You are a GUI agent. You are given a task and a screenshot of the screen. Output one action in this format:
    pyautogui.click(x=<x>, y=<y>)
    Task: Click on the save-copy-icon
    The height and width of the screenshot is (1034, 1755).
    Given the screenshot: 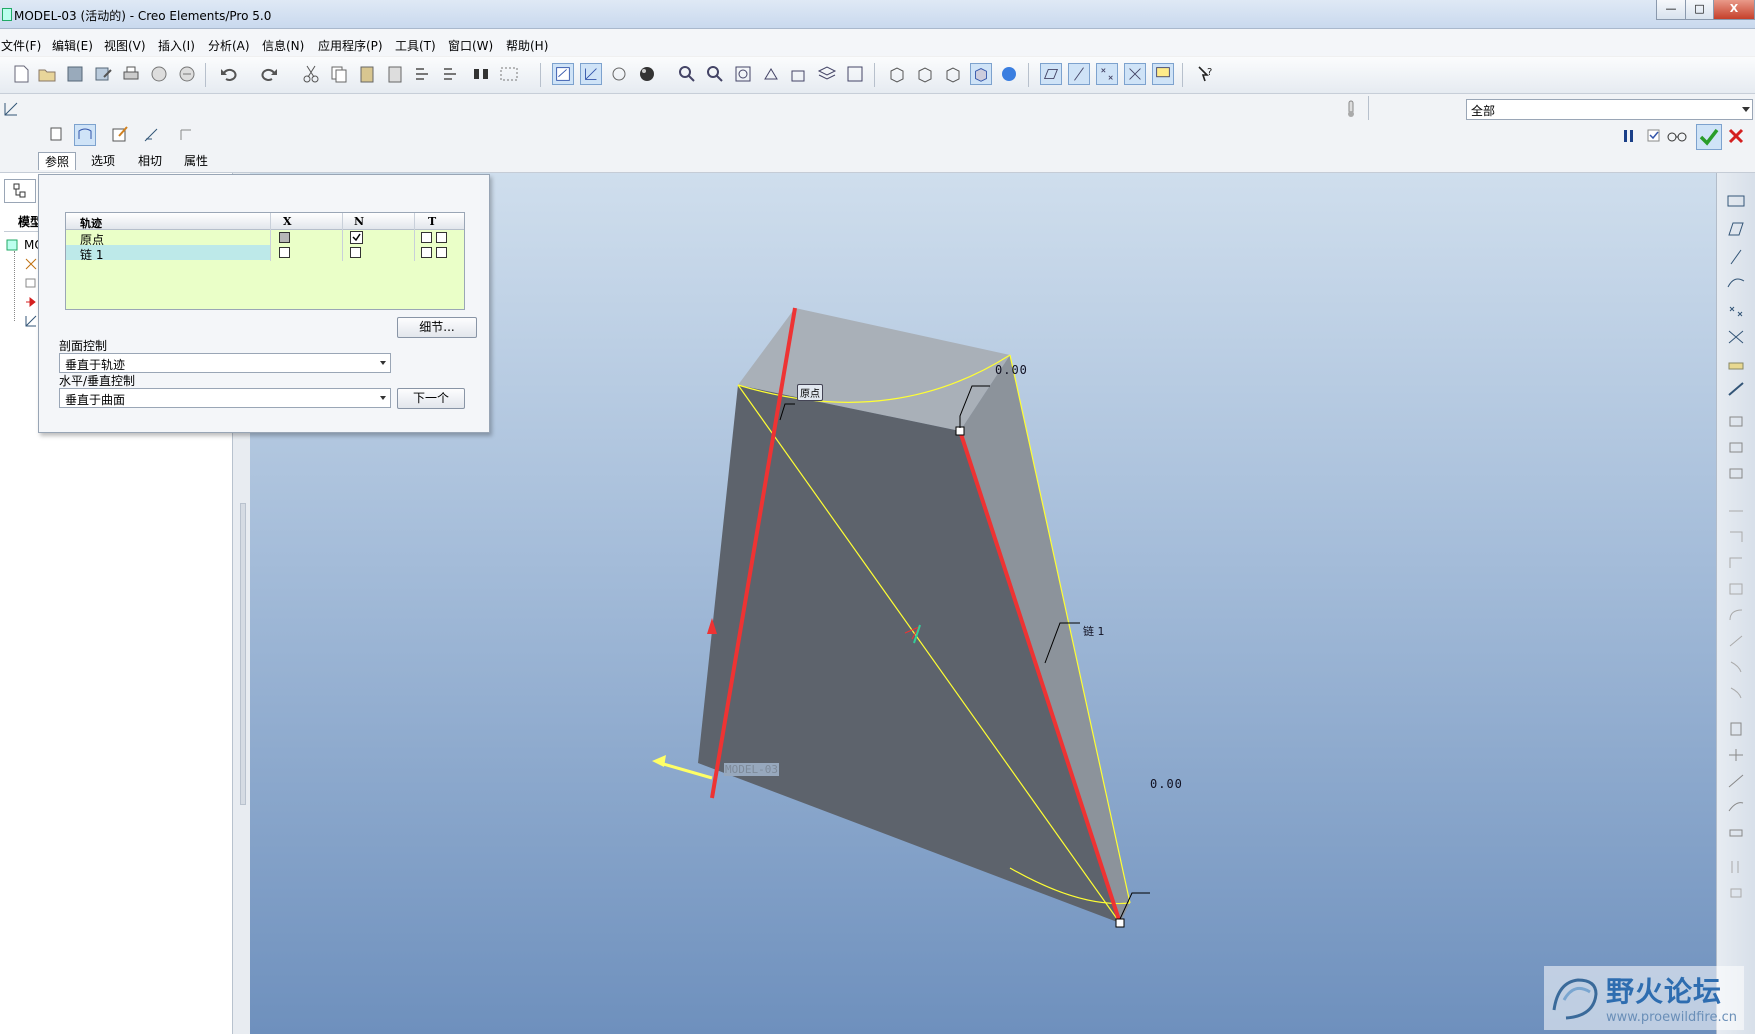 What is the action you would take?
    pyautogui.click(x=103, y=74)
    